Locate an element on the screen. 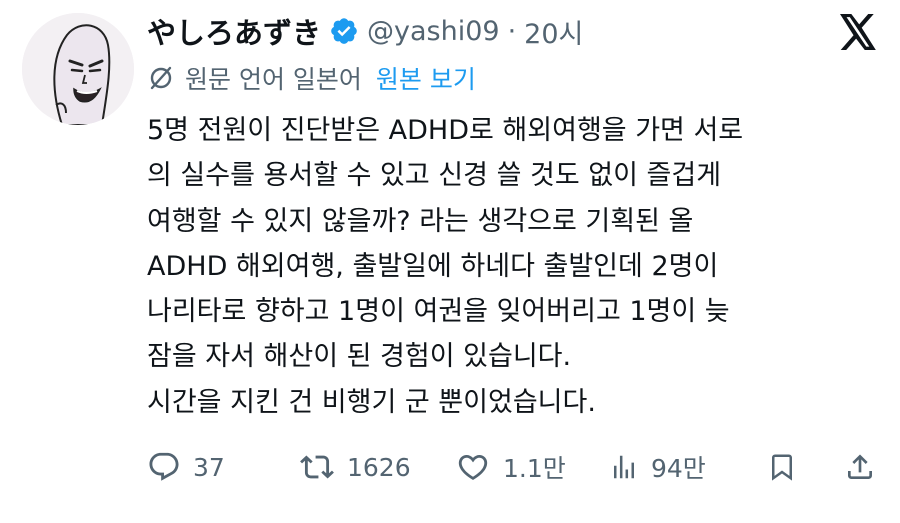 This screenshot has width=900, height=523. translate-icon is located at coordinates (161, 78).